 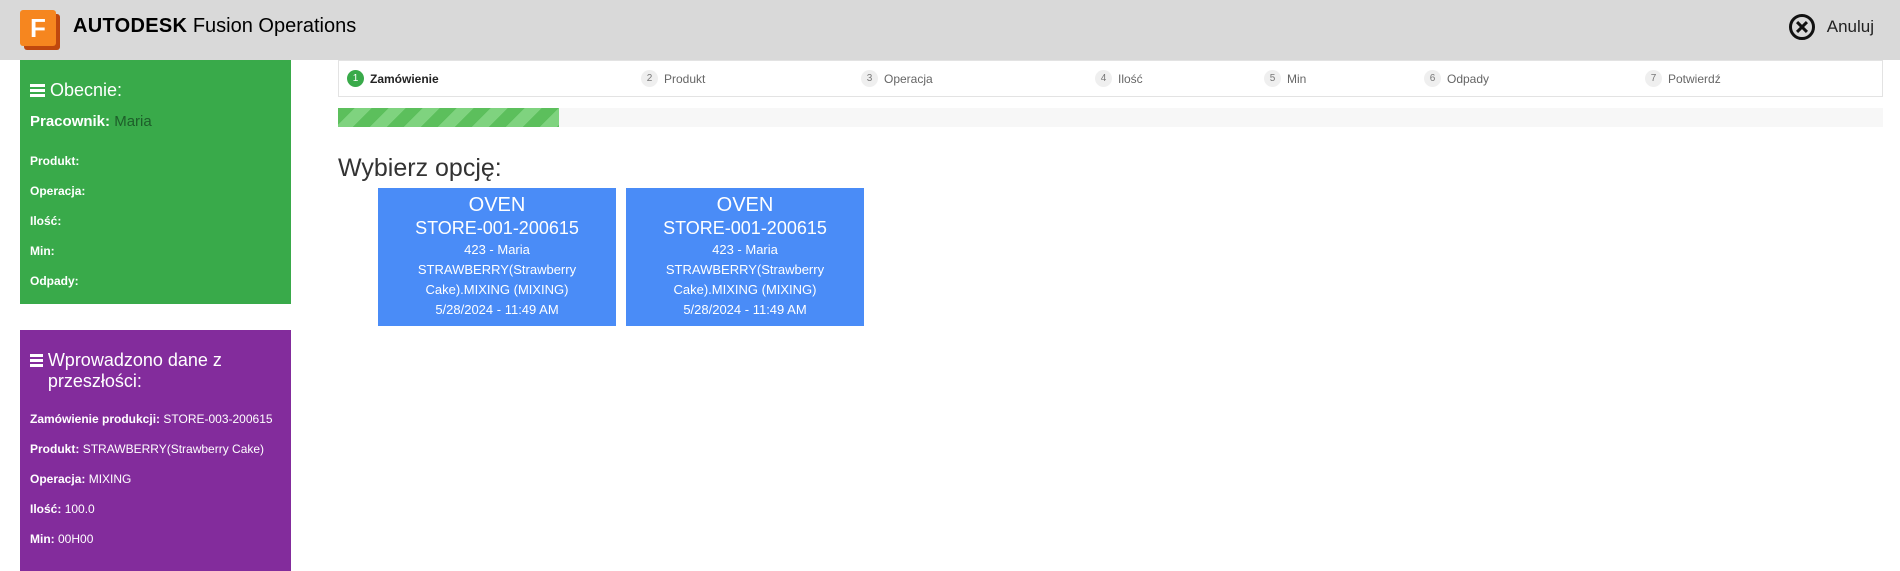 I want to click on step-4: 4 Ilość, so click(x=1119, y=78).